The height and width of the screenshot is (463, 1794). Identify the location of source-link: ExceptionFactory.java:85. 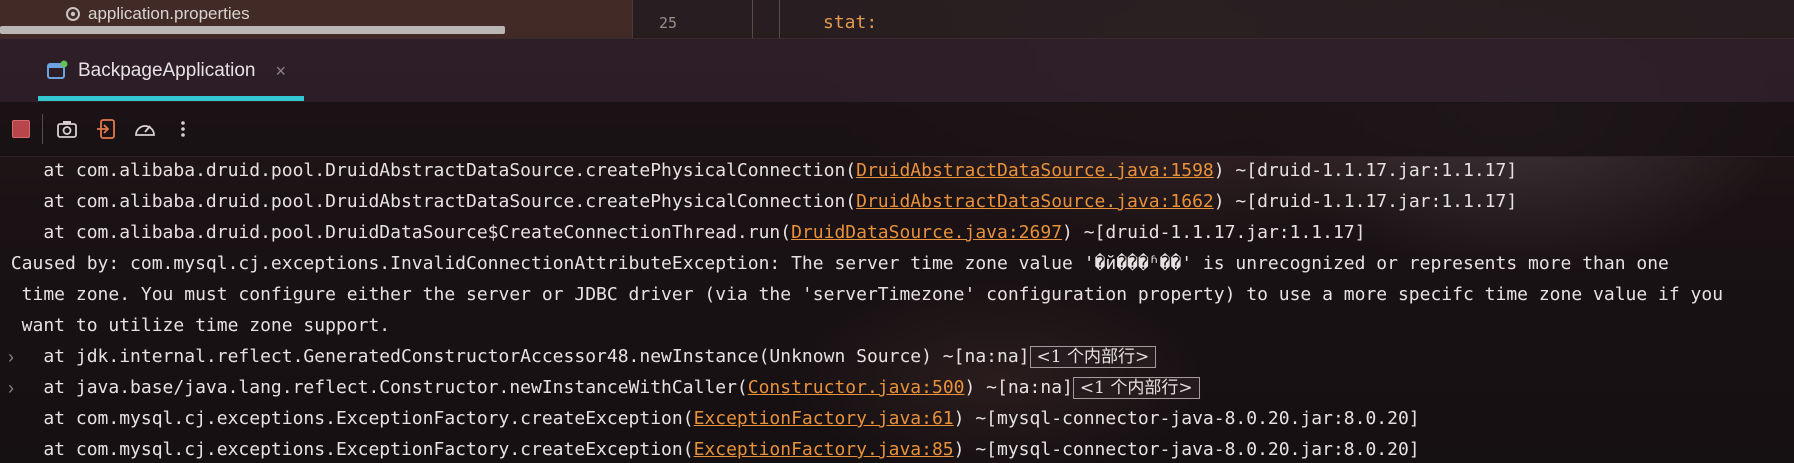
(824, 449).